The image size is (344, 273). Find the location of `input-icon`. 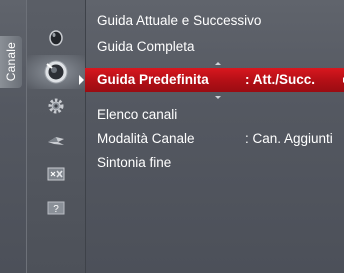

input-icon is located at coordinates (56, 140).